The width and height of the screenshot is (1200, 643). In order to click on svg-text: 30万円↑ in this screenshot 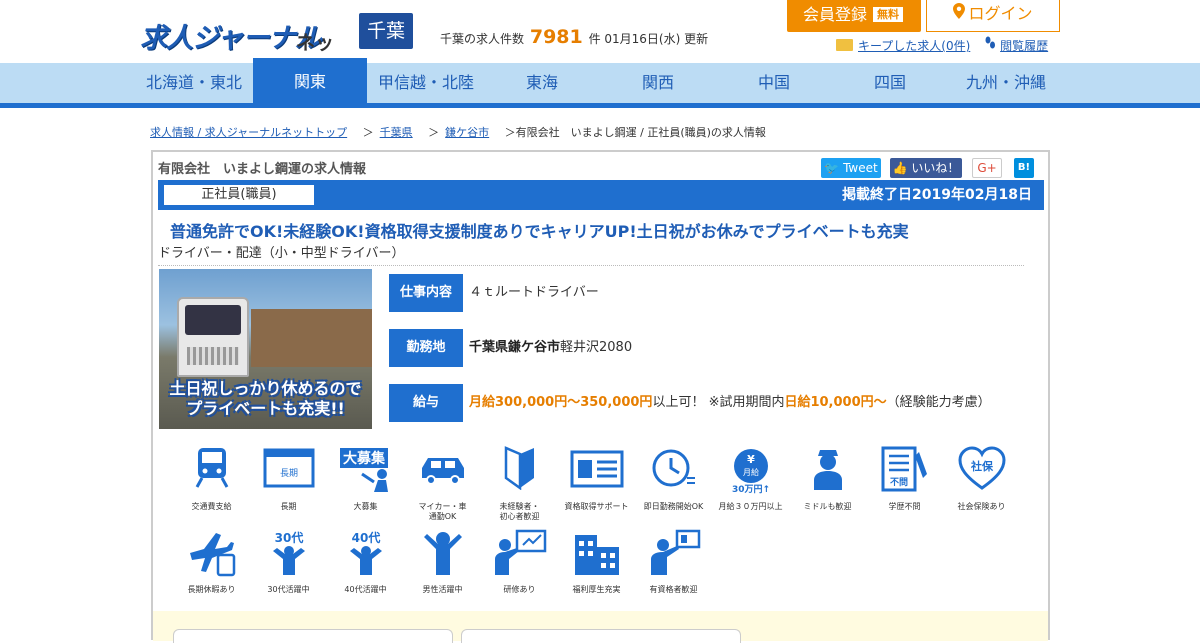, I will do `click(750, 489)`.